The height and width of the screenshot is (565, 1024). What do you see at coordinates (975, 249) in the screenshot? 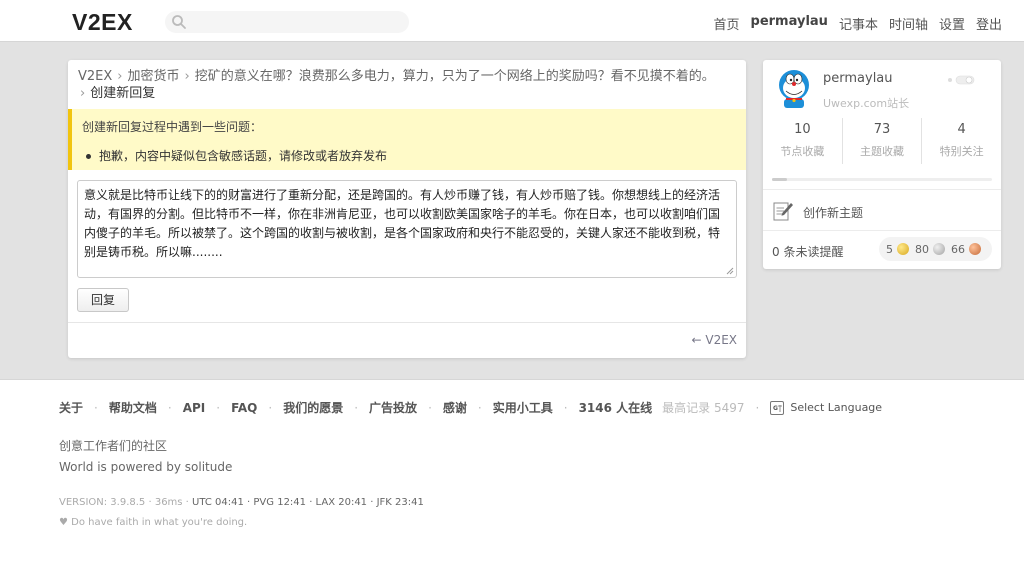
I see `bronze-coin-icon` at bounding box center [975, 249].